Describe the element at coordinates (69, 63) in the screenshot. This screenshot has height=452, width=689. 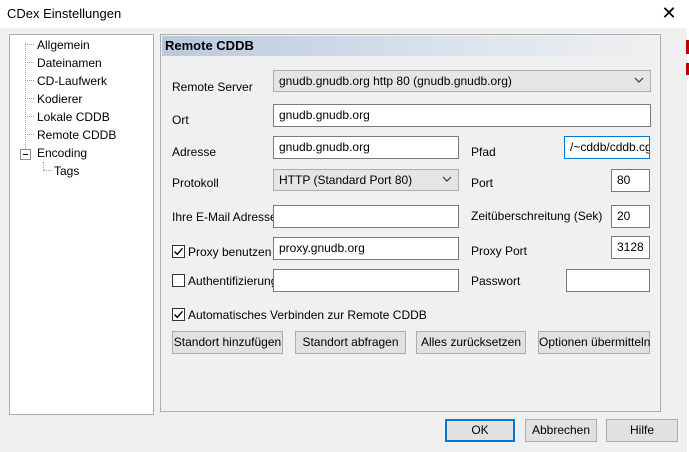
I see `tree-item-dateinamen: Dateinamen` at that location.